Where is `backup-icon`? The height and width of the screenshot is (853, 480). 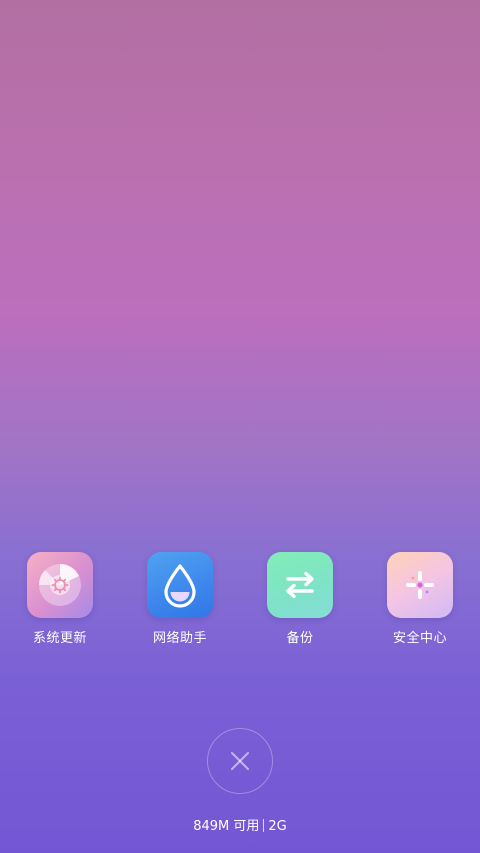
backup-icon is located at coordinates (300, 585).